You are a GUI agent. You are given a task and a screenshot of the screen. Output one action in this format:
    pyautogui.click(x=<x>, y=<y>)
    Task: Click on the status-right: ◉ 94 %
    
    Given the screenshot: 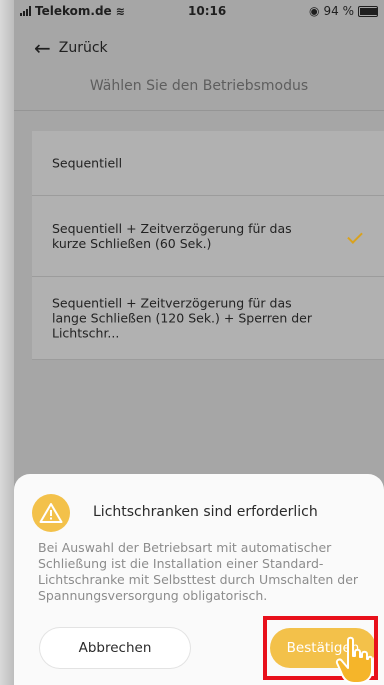 What is the action you would take?
    pyautogui.click(x=343, y=11)
    